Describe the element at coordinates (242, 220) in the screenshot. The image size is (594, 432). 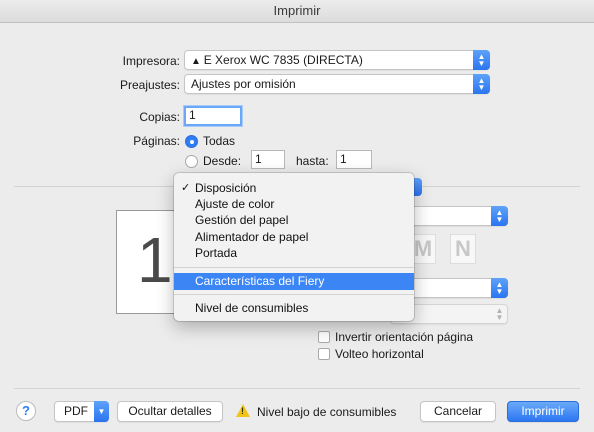
I see `menu-item-label: Gestión del papel` at that location.